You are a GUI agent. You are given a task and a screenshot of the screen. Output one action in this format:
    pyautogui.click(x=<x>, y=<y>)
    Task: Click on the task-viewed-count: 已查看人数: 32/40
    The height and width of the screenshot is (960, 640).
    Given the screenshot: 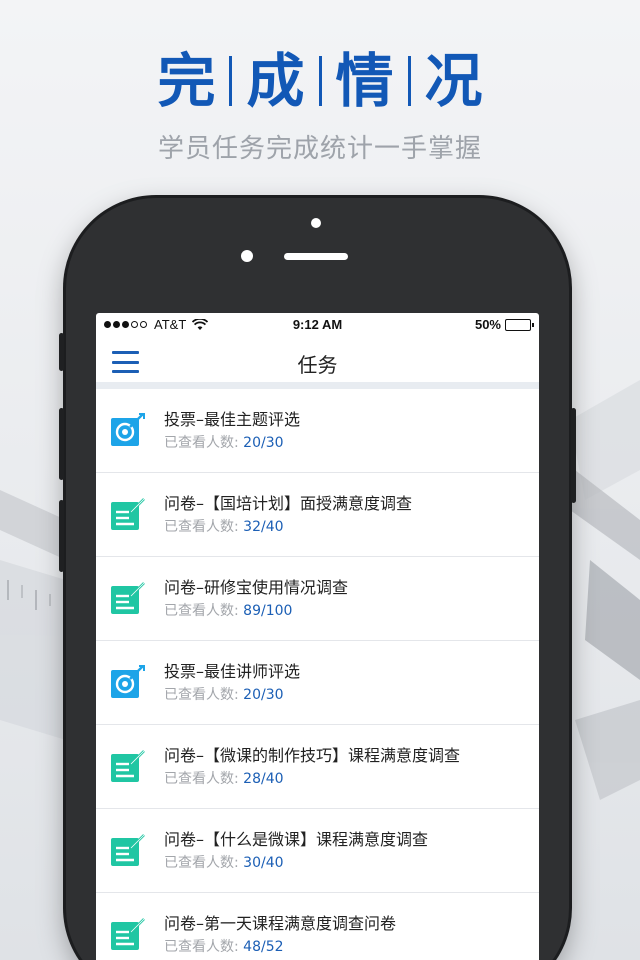 What is the action you would take?
    pyautogui.click(x=224, y=526)
    